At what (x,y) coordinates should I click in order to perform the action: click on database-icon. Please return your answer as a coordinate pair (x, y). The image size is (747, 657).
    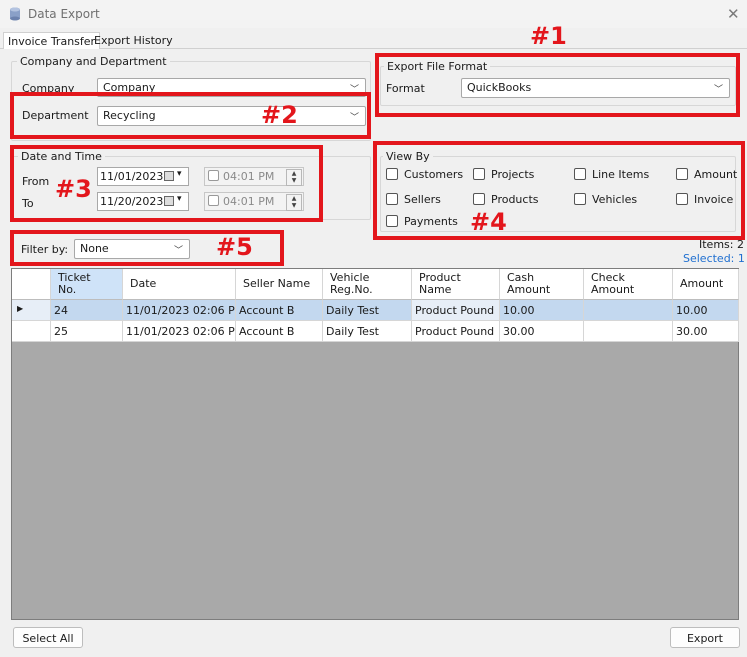
    Looking at the image, I should click on (15, 14).